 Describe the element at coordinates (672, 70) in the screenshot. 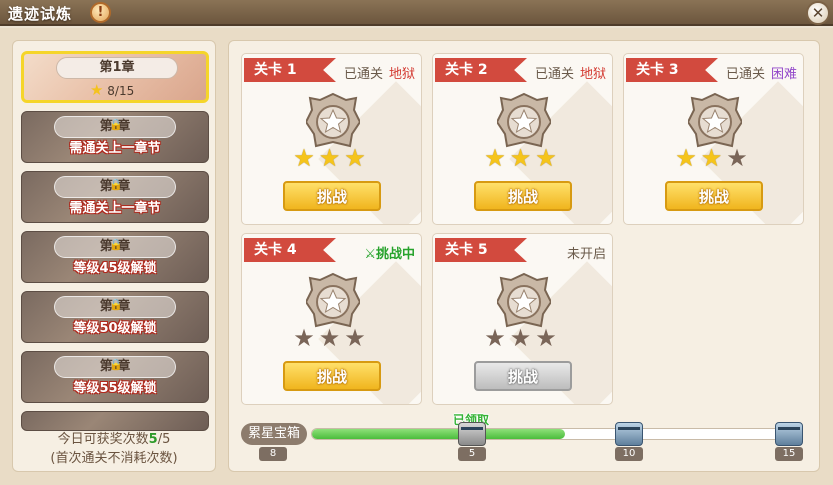

I see `stage-tag: 关卡 3` at that location.